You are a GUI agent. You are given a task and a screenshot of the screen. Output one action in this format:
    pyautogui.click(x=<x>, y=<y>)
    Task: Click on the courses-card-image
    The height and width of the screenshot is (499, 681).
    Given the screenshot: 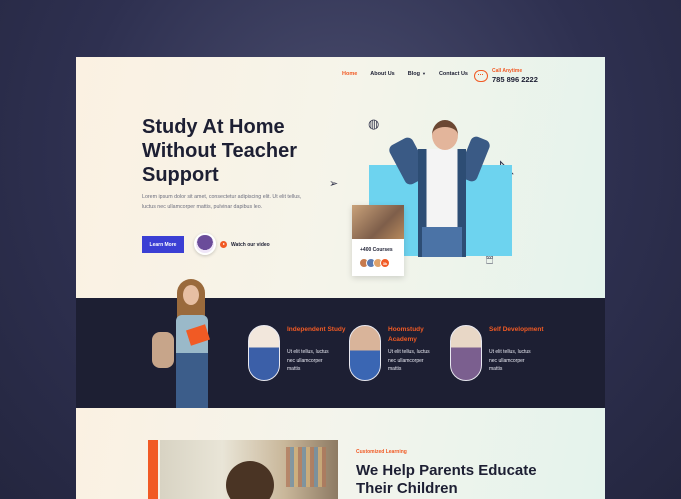 What is the action you would take?
    pyautogui.click(x=378, y=222)
    